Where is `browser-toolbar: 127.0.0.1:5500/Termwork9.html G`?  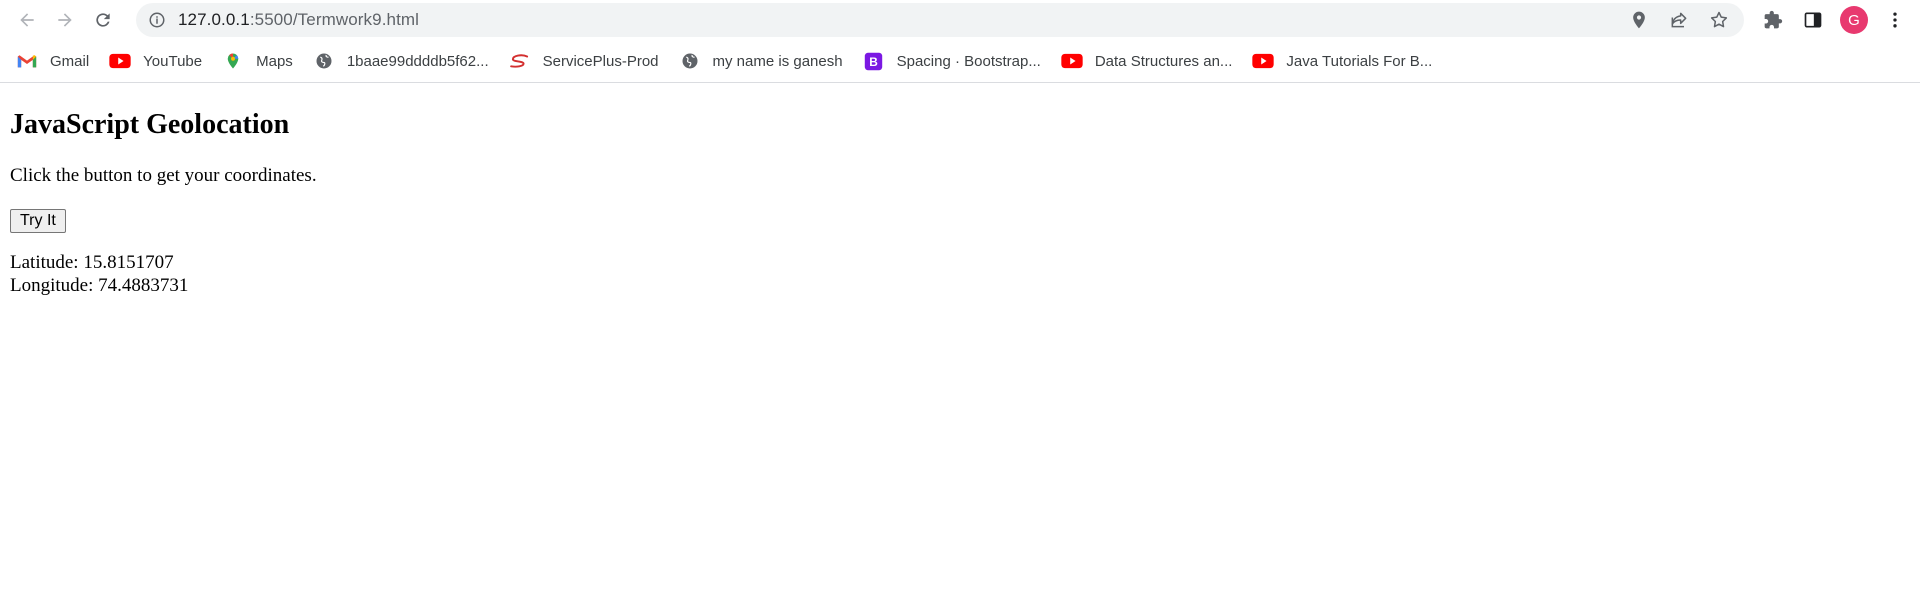 browser-toolbar: 127.0.0.1:5500/Termwork9.html G is located at coordinates (960, 20).